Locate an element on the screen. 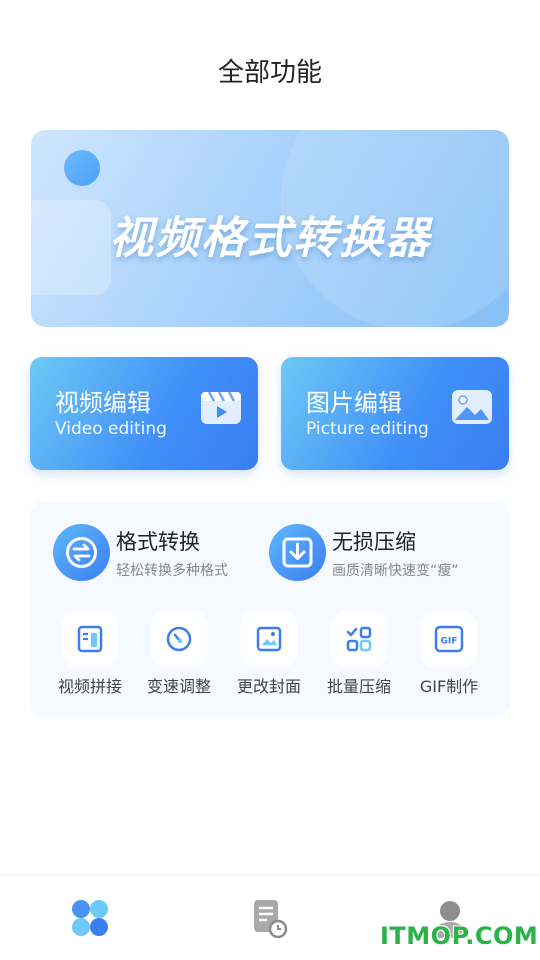  video-clapper-icon is located at coordinates (221, 407).